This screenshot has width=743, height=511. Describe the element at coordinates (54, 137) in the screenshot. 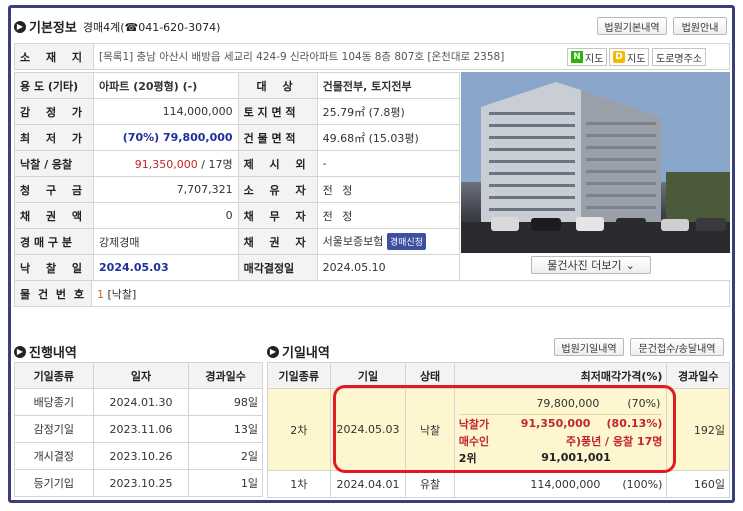

I see `min-price-label: 최 저 가` at that location.